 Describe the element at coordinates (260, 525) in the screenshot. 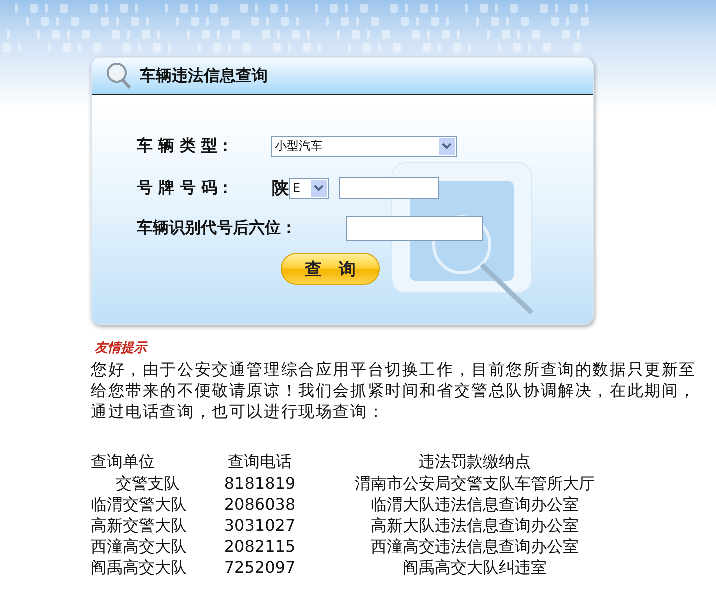

I see `table-cell: 3031027` at that location.